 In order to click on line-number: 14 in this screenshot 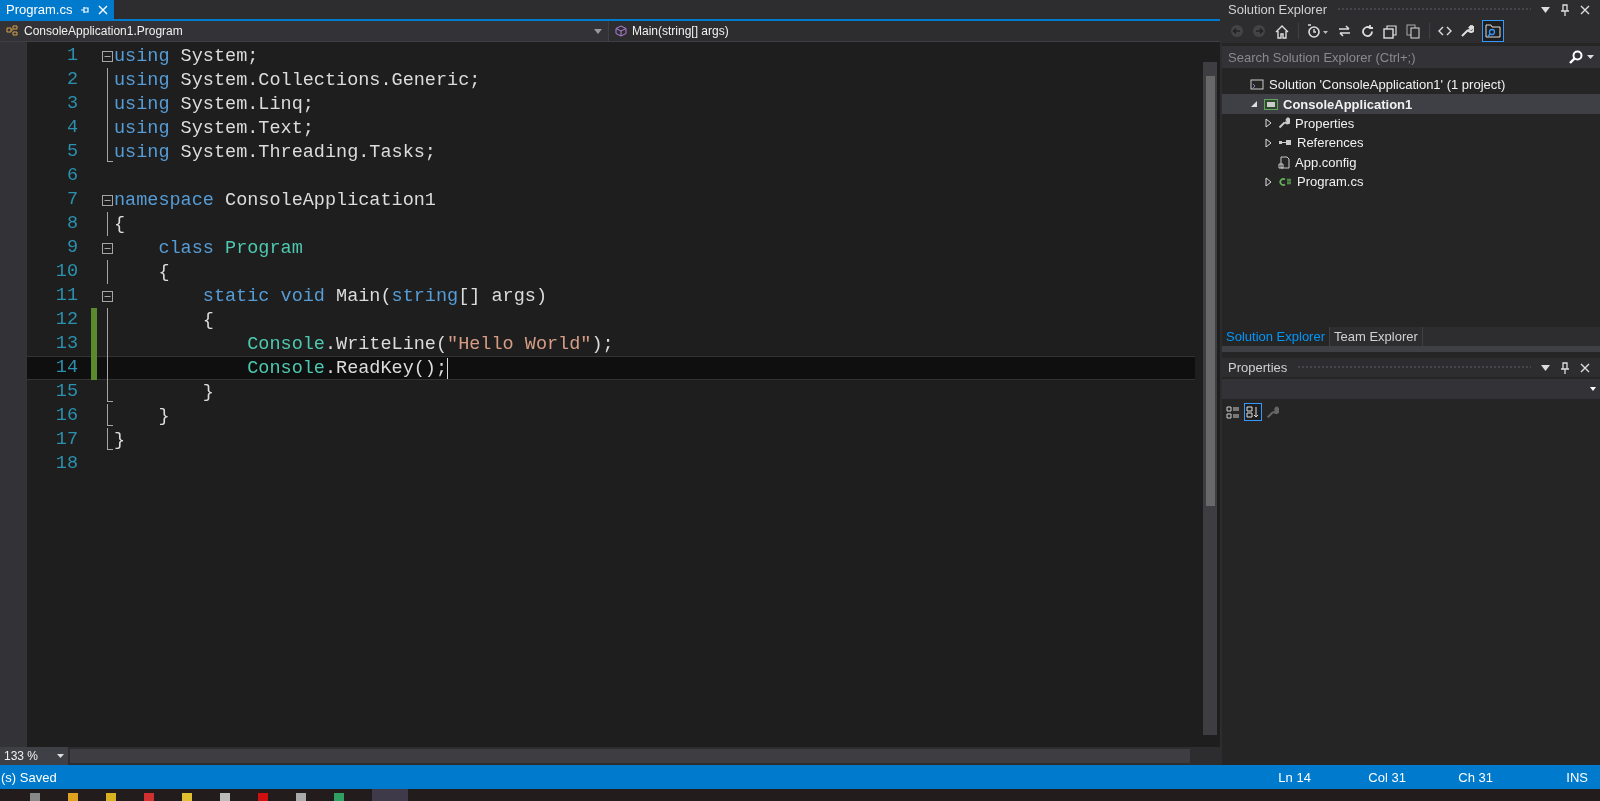, I will do `click(62, 368)`.